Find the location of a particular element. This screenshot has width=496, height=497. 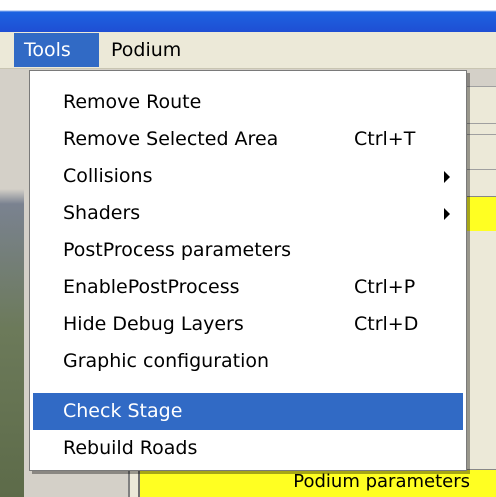

menu-item-label: PostProcess parameters is located at coordinates (177, 250).